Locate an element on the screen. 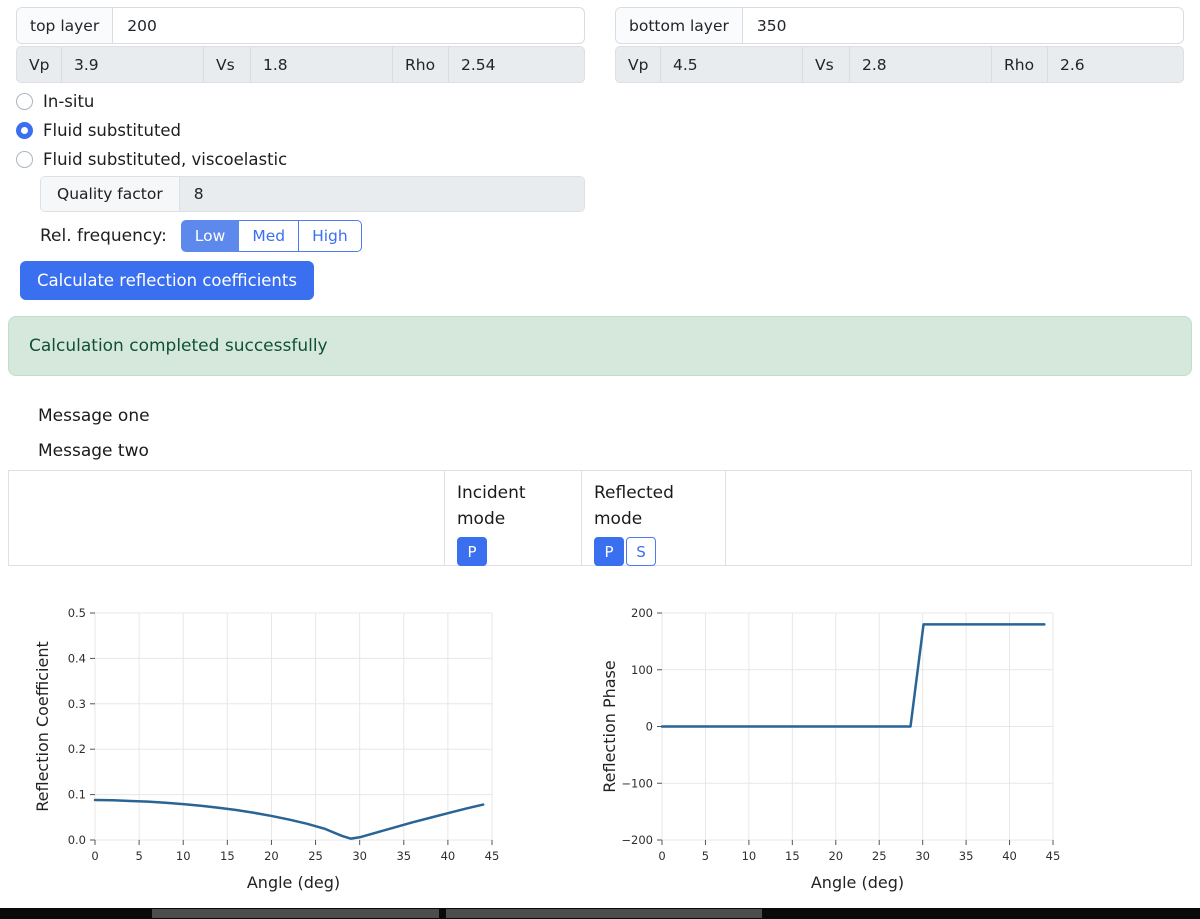  quality-factor-group: Quality factor is located at coordinates (312, 194).